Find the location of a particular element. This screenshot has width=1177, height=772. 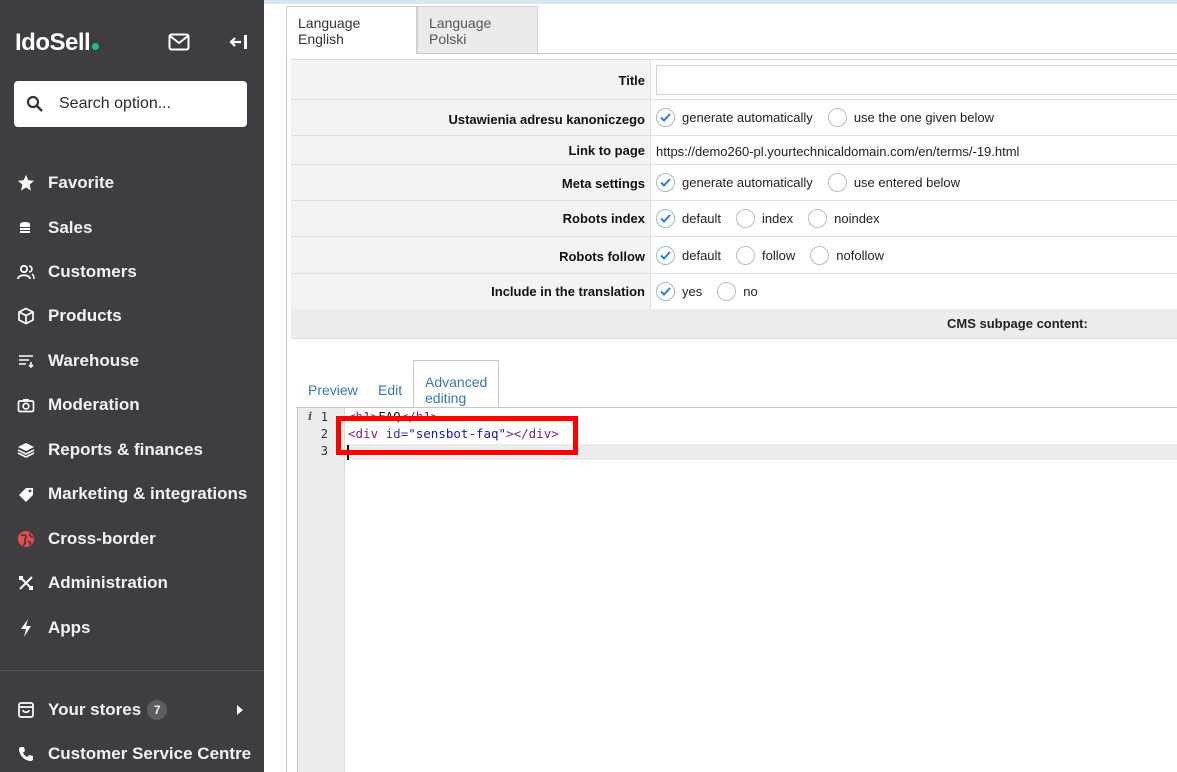

chevron-right-icon is located at coordinates (240, 710).